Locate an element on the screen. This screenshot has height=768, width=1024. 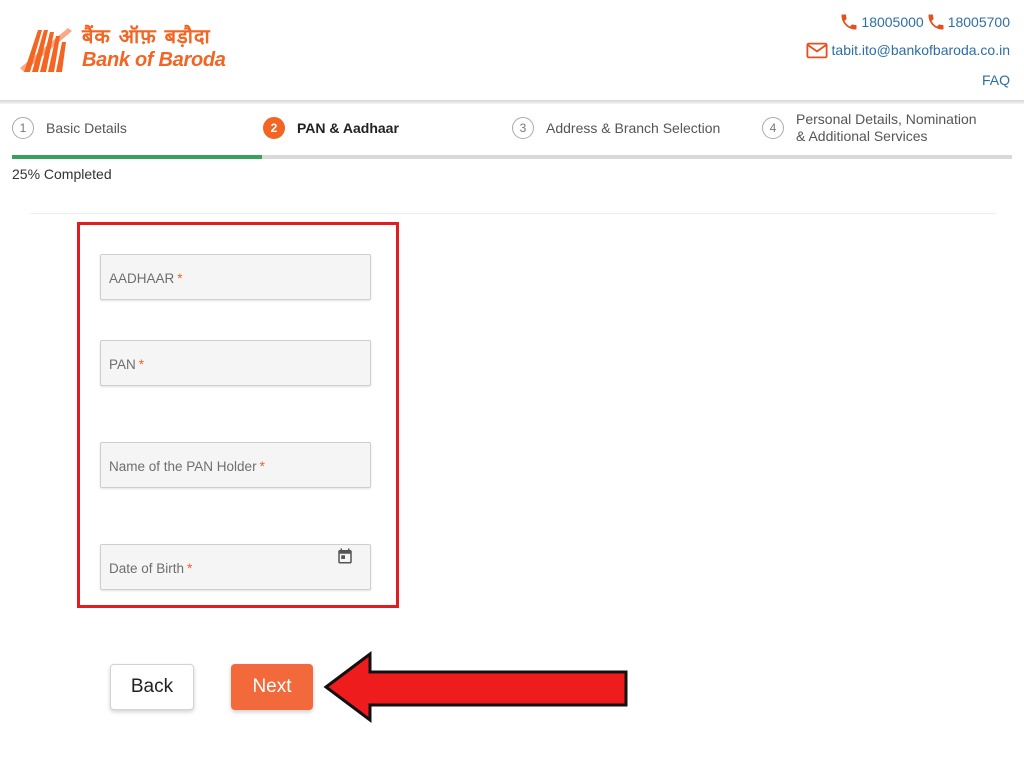
aadhaar-field is located at coordinates (235, 277).